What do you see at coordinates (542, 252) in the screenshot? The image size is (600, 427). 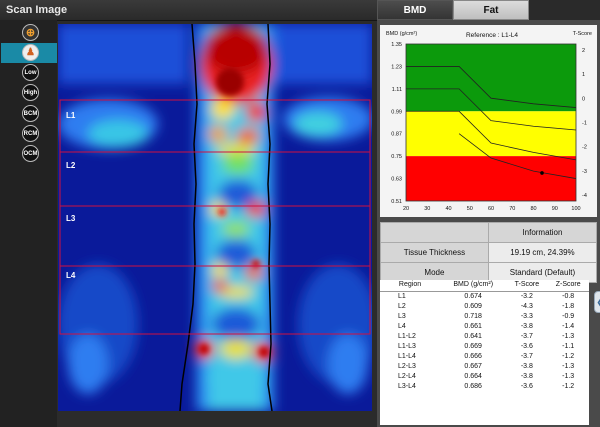 I see `tissue-thickness-value: 19.19 cm, 24.39%` at bounding box center [542, 252].